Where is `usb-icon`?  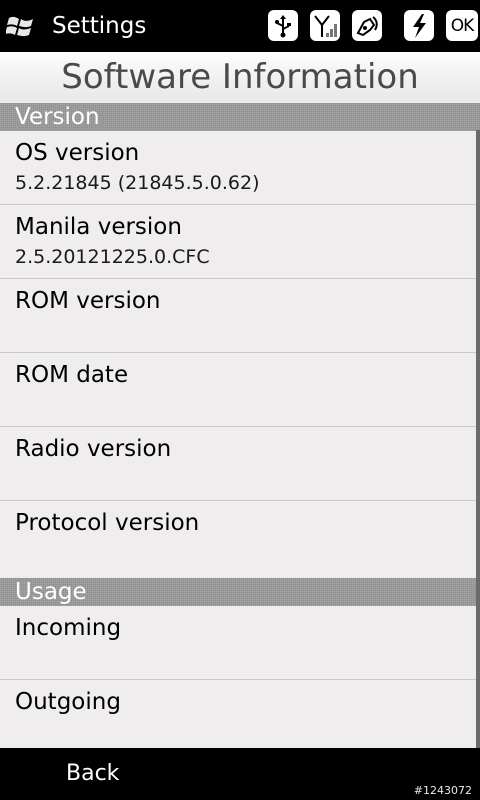 usb-icon is located at coordinates (283, 25).